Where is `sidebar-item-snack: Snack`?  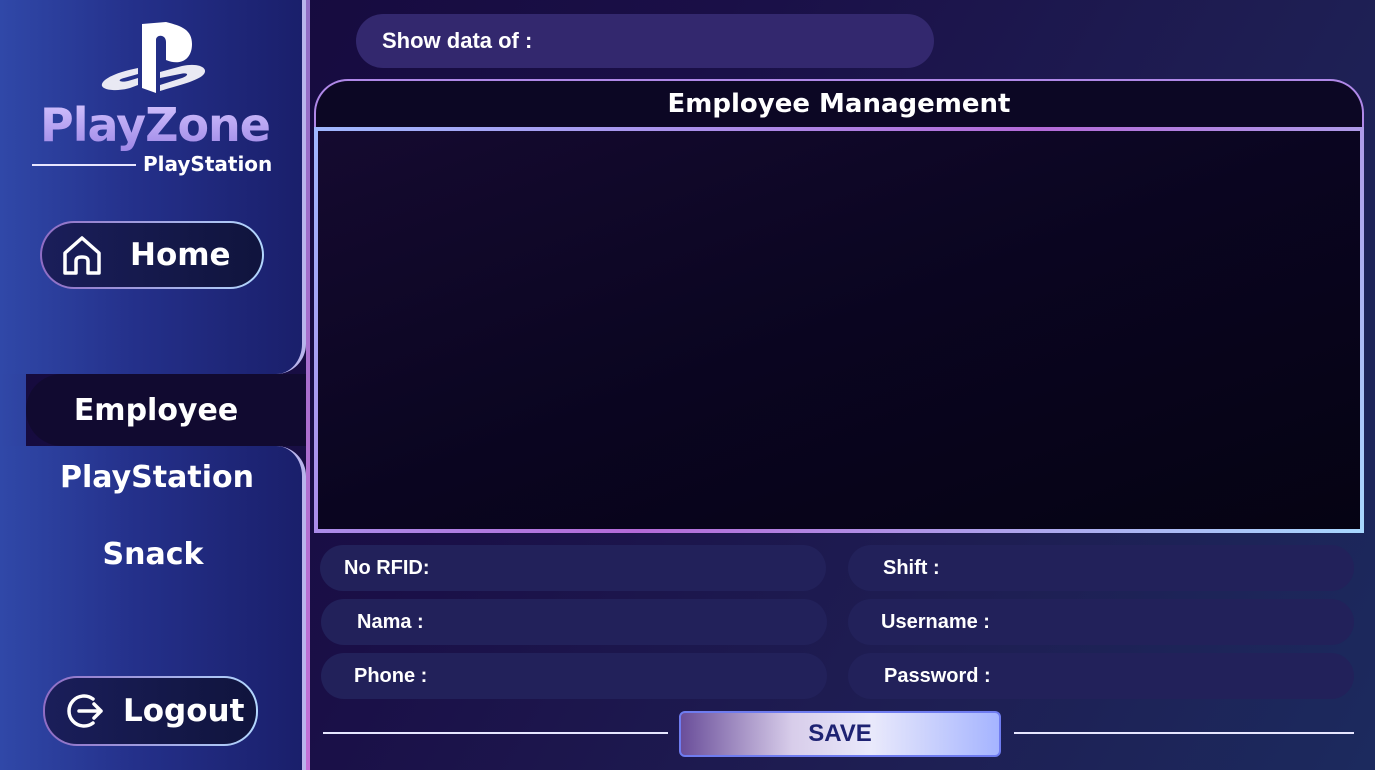 sidebar-item-snack: Snack is located at coordinates (153, 554).